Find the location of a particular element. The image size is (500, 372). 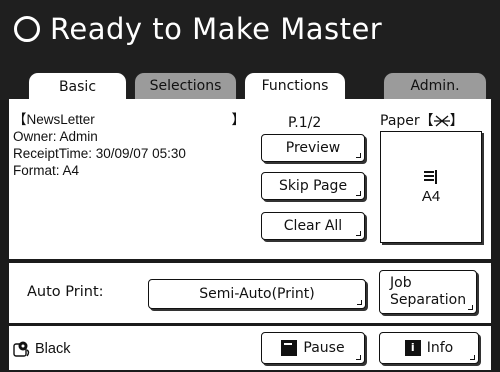

tab-selections: Selections is located at coordinates (185, 85).